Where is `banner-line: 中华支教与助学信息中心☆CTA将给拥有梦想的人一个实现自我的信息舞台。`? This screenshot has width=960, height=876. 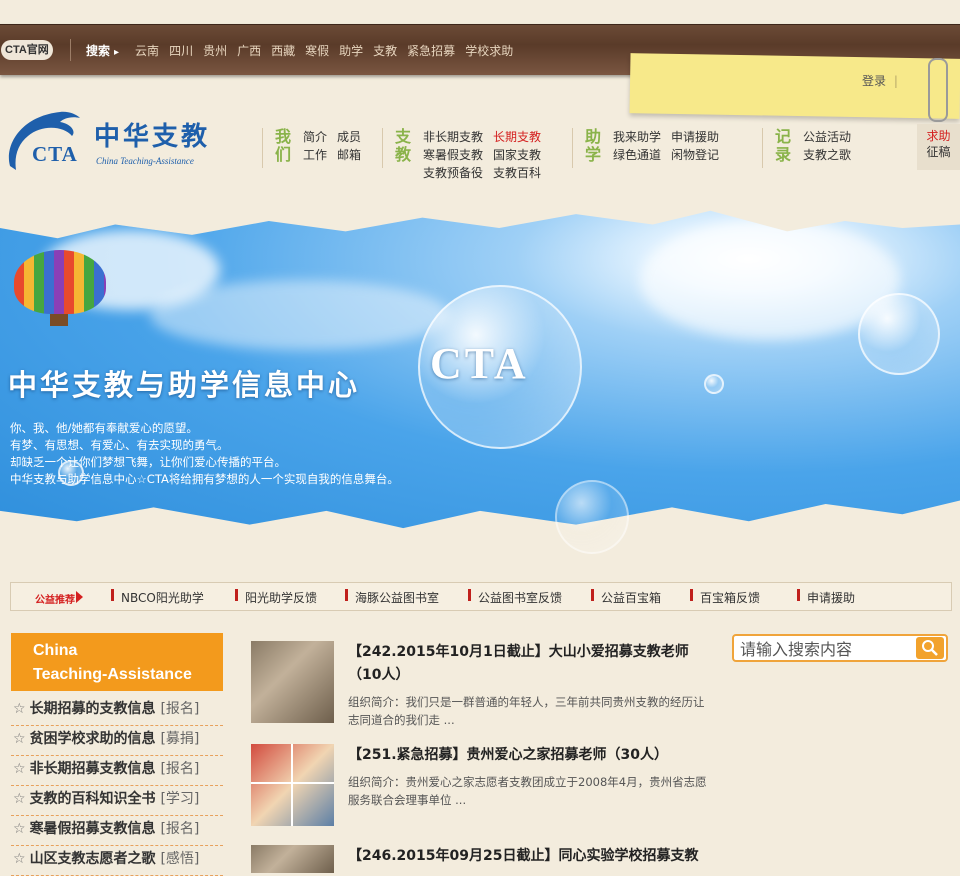
banner-line: 中华支教与助学信息中心☆CTA将给拥有梦想的人一个实现自我的信息舞台。 is located at coordinates (204, 479).